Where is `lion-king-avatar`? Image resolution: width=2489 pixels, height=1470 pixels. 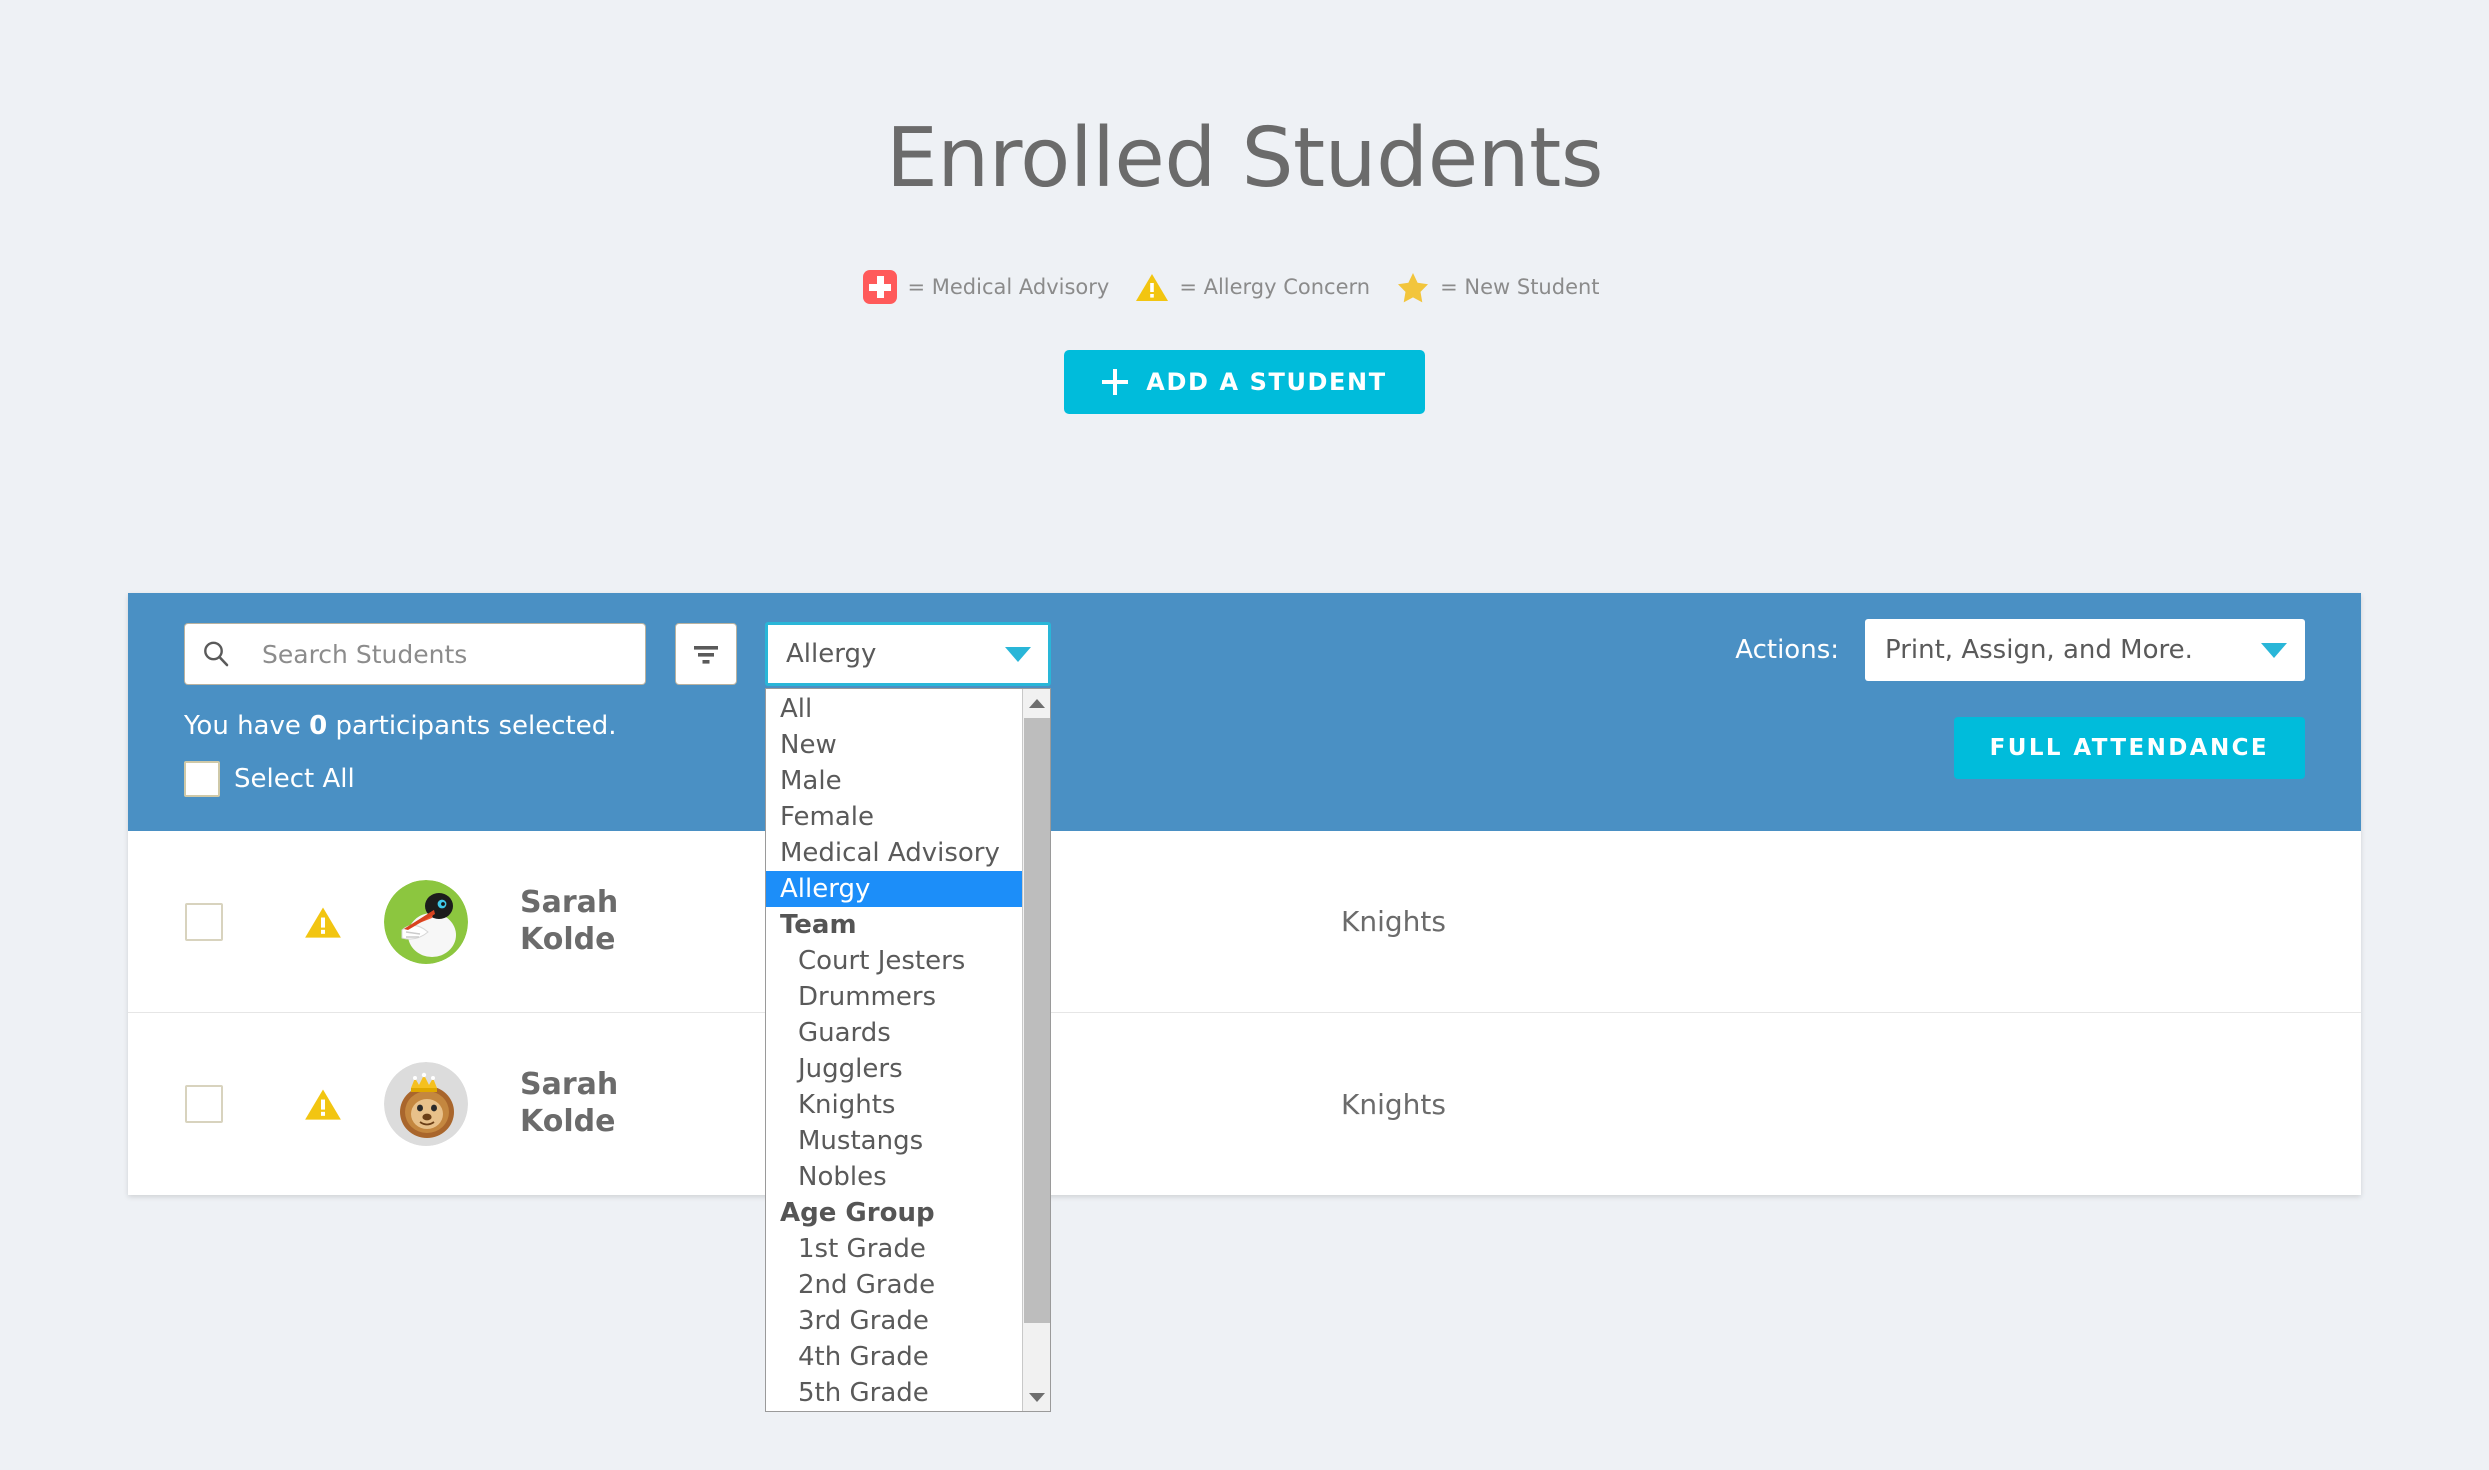
lion-king-avatar is located at coordinates (426, 1104).